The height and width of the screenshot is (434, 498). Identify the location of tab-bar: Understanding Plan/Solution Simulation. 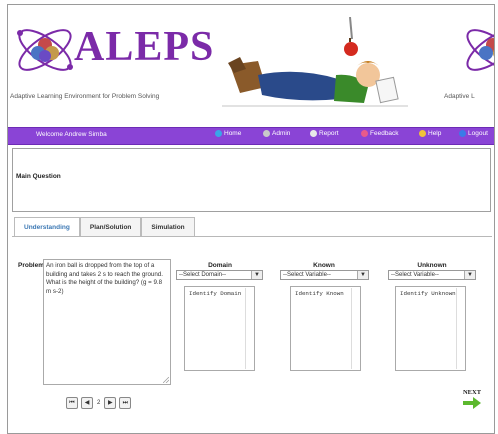
(104, 227).